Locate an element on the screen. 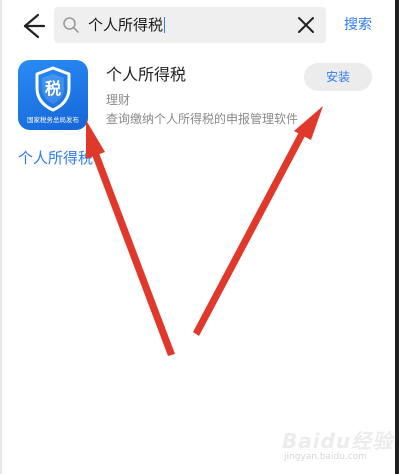  app-icon: 税 国家税务总局发布 is located at coordinates (53, 95).